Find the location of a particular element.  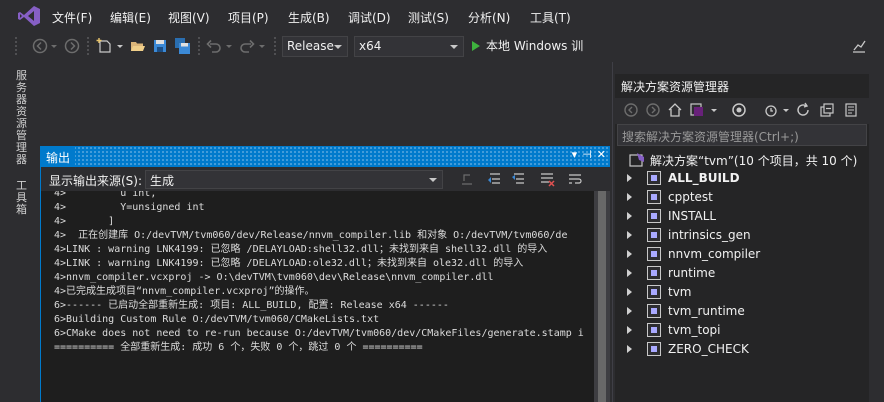

clear-all-icon is located at coordinates (547, 179).